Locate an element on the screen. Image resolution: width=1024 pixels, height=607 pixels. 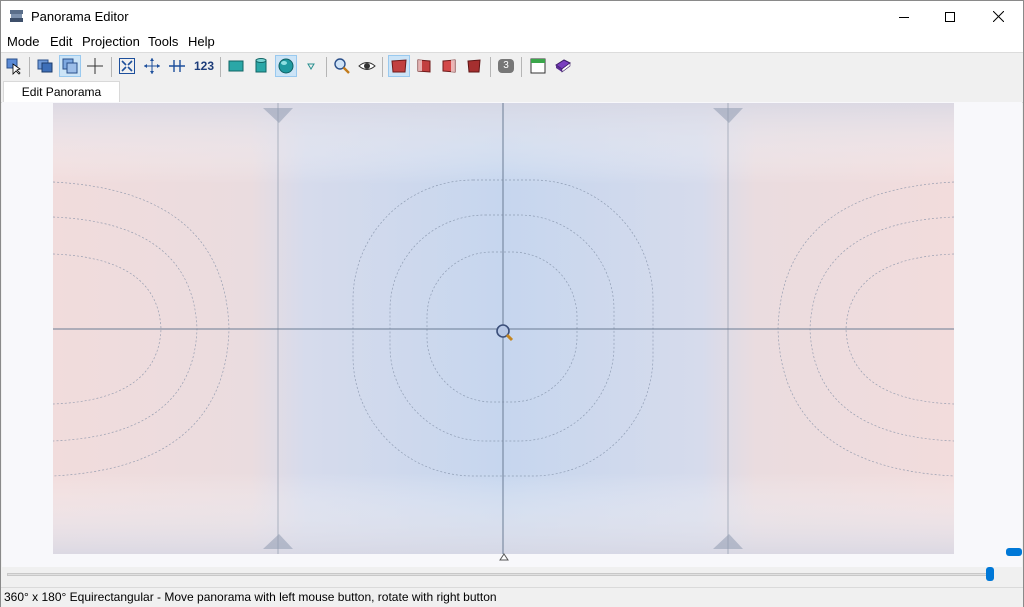
images-icon is located at coordinates (45, 66).